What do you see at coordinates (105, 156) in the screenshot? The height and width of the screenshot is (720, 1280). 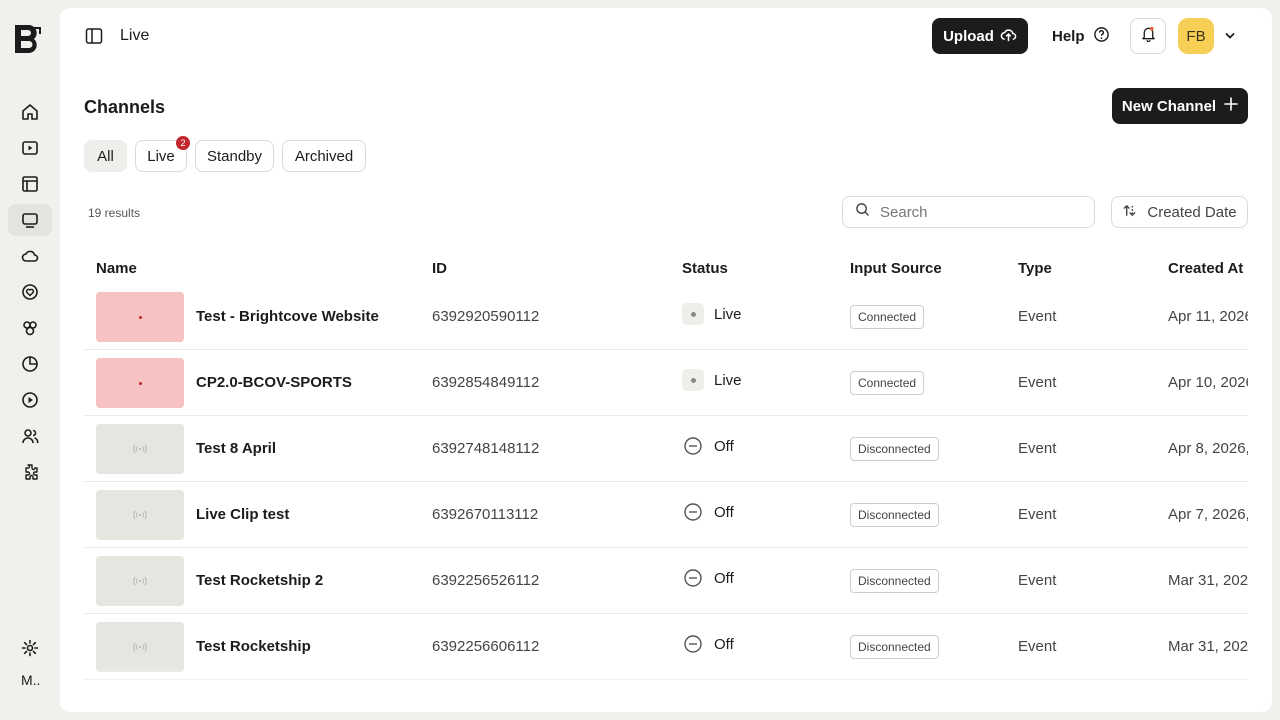 I see `filter-tab-all: All` at bounding box center [105, 156].